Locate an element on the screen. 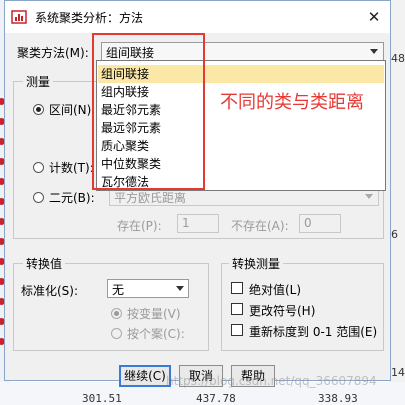 The height and width of the screenshot is (405, 405). rescale-checkbox is located at coordinates (237, 330).